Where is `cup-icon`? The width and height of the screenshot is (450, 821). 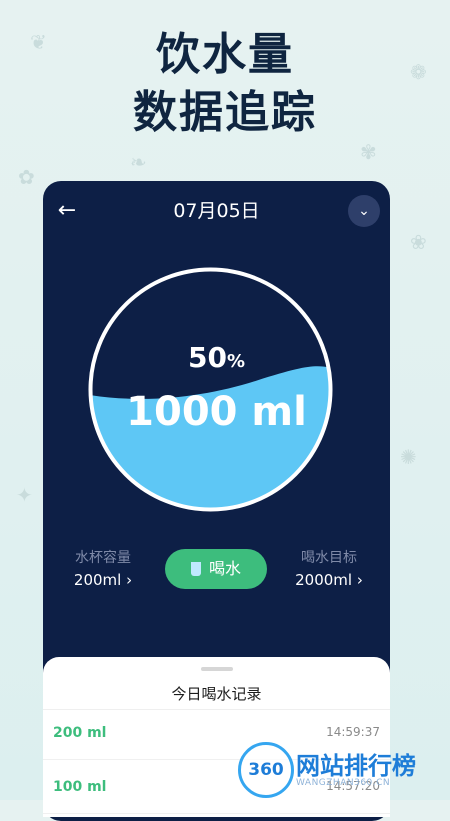 cup-icon is located at coordinates (195, 569).